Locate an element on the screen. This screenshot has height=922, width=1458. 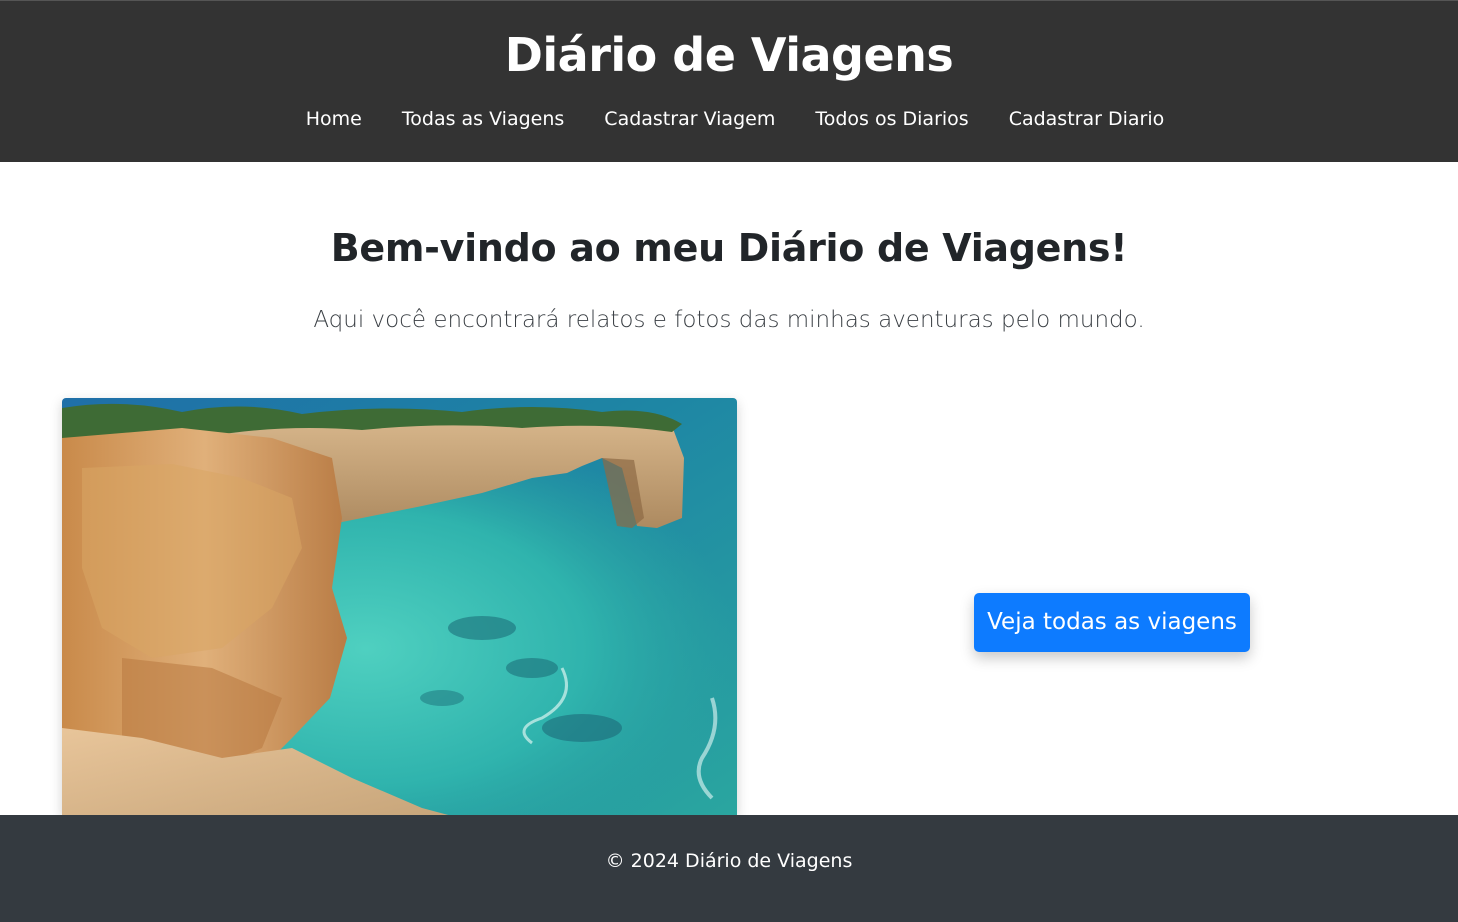
nav-link-home: Home is located at coordinates (334, 119).